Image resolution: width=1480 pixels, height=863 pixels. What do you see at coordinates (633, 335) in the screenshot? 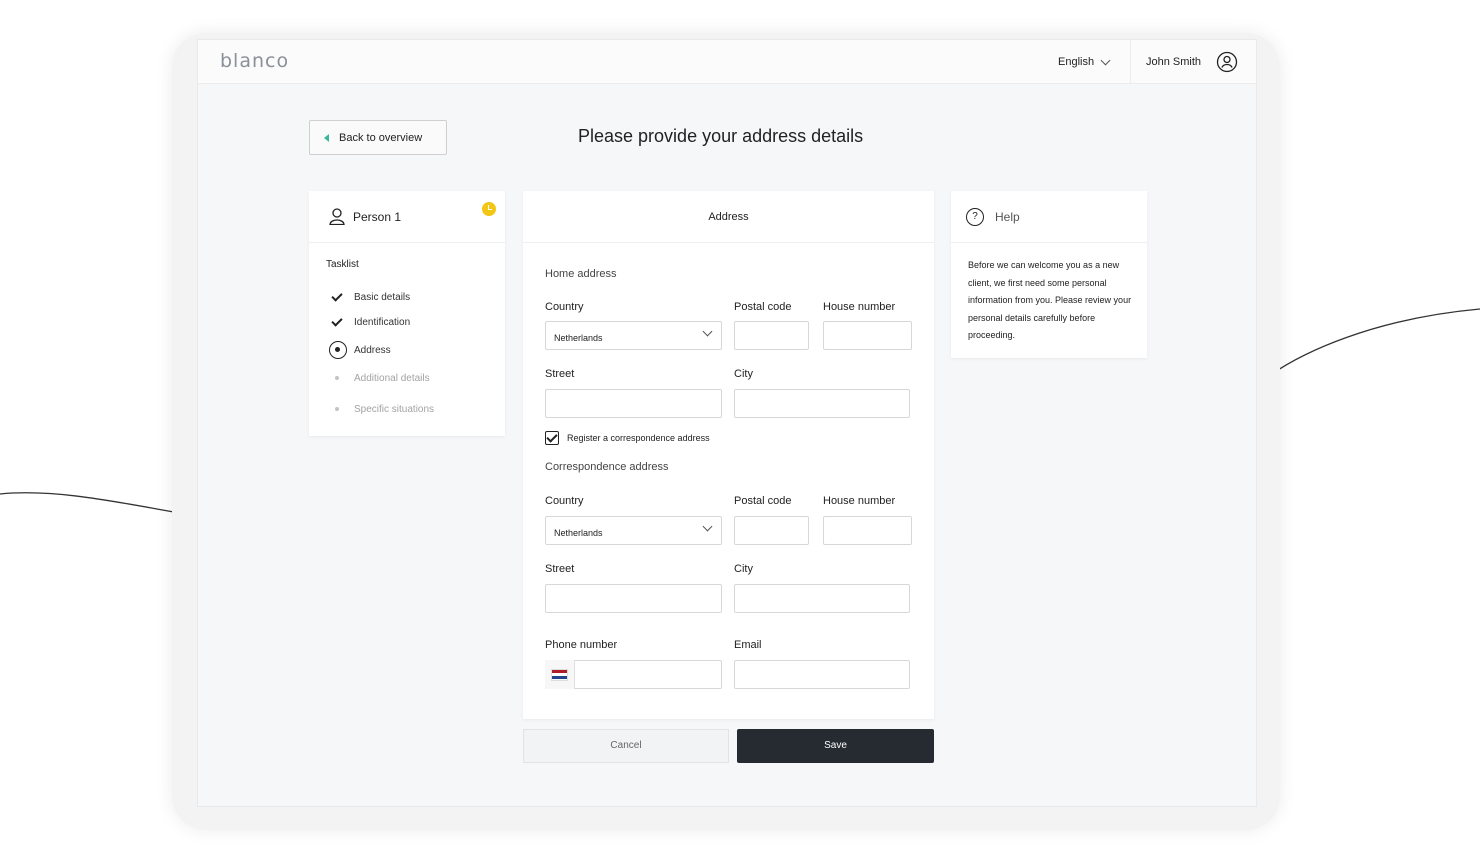
I see `home-country-select: Netherlands` at bounding box center [633, 335].